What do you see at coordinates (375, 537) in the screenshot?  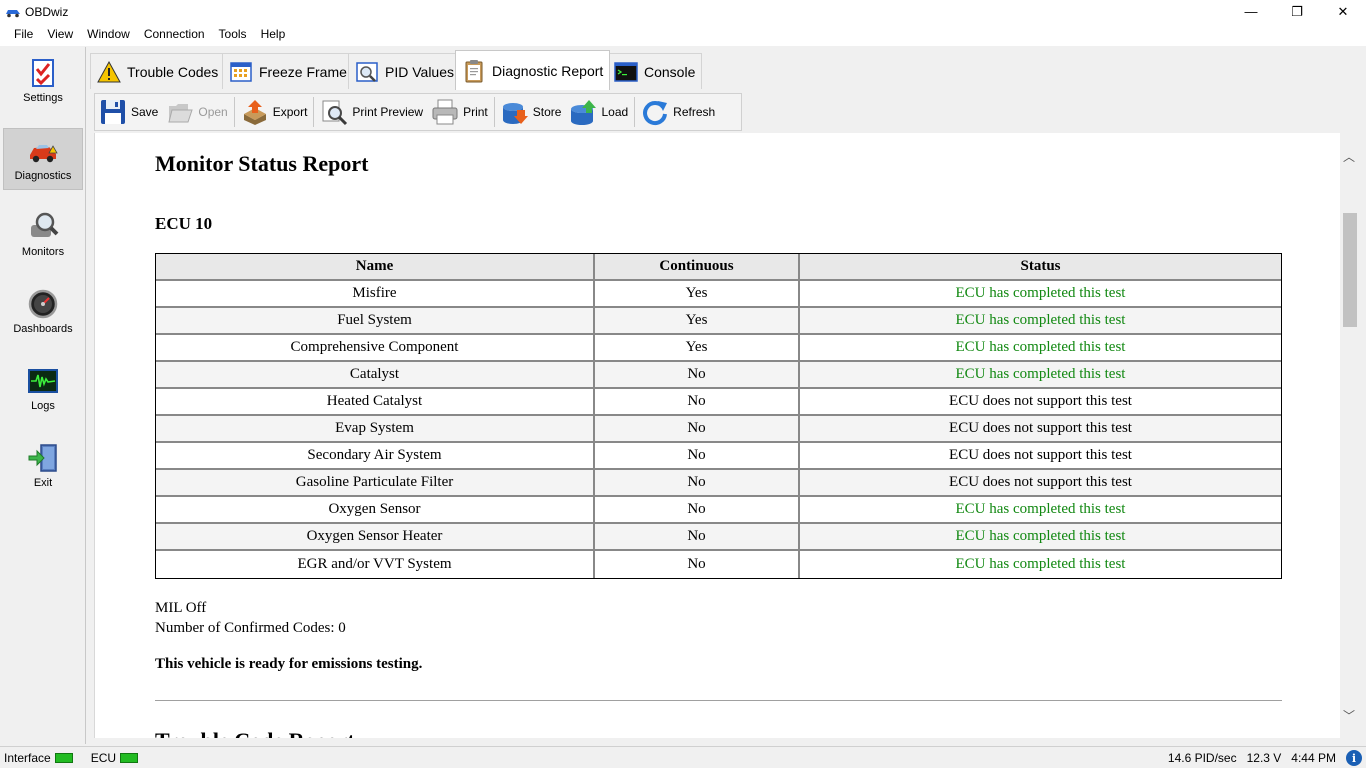 I see `monitor-name: Oxygen Sensor Heater` at bounding box center [375, 537].